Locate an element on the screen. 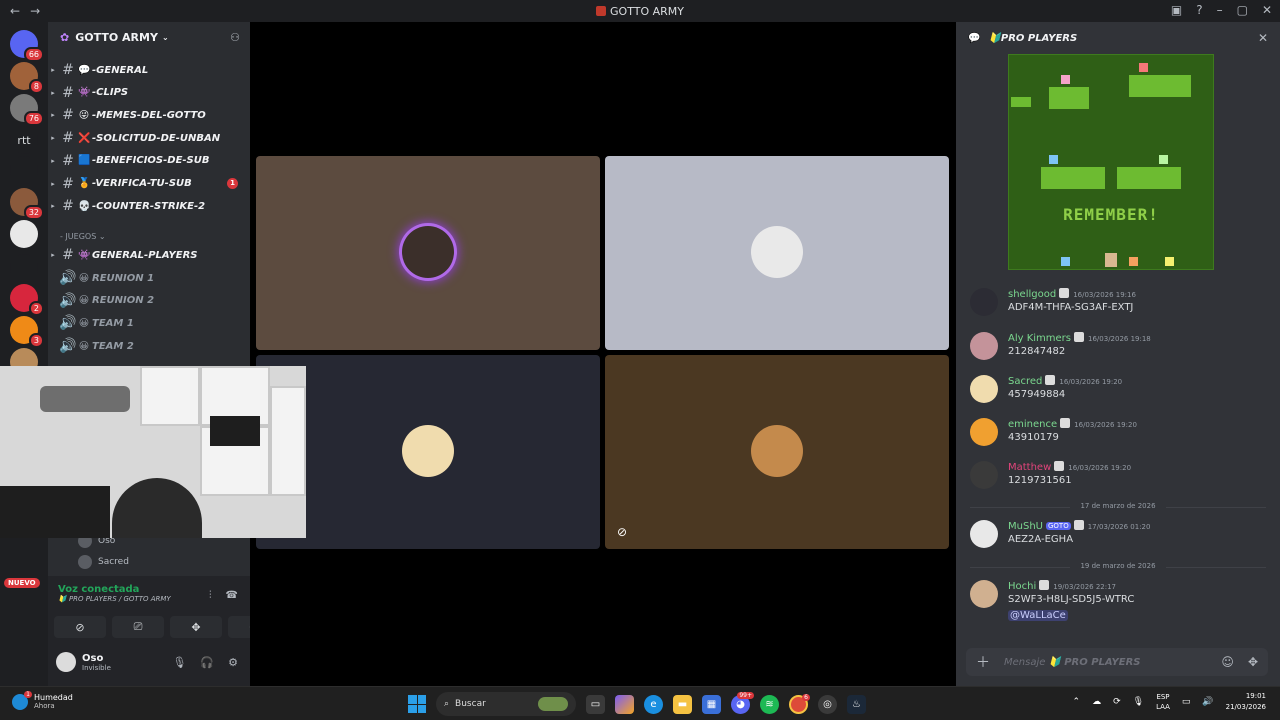 The height and width of the screenshot is (720, 1280). chevron-up-icon: ⌃ is located at coordinates (1077, 702).